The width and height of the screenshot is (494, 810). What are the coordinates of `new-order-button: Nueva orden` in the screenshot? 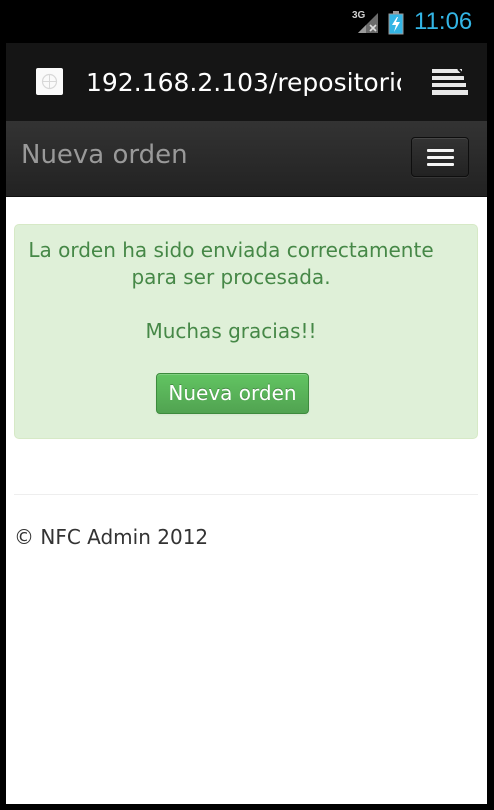 It's located at (232, 393).